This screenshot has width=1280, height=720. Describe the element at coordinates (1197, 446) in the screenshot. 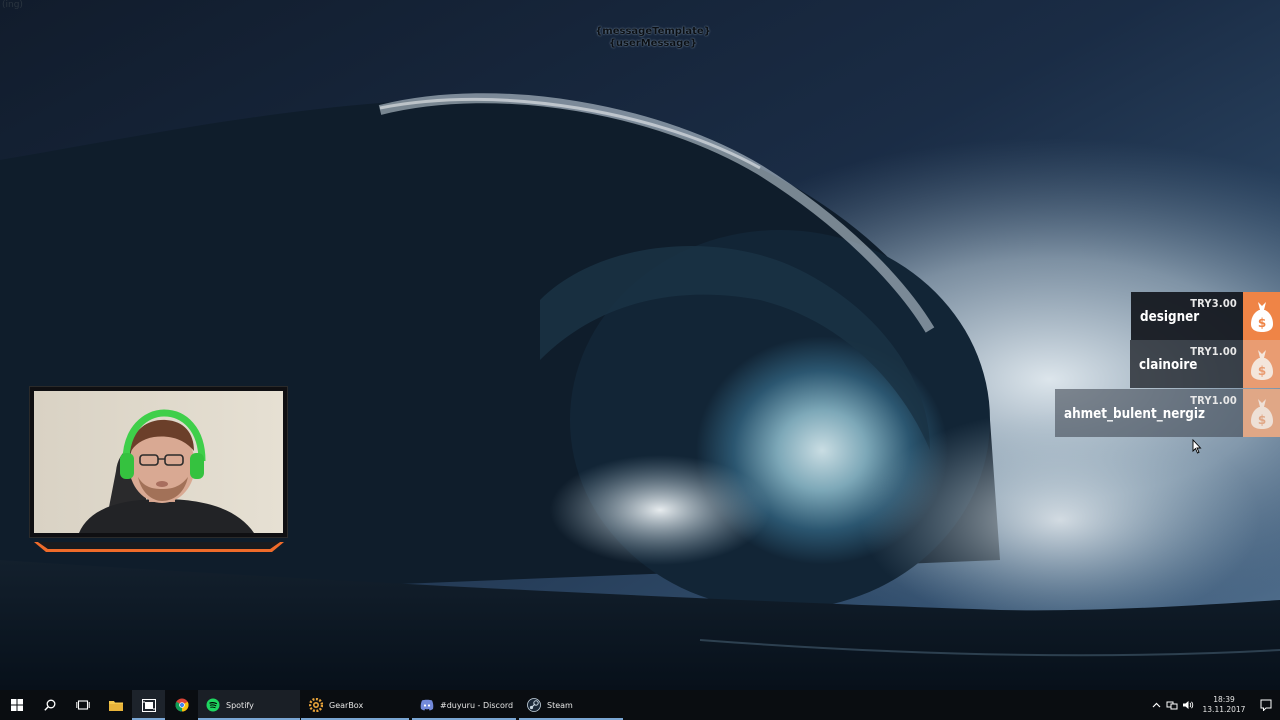

I see `mouse-cursor-icon` at that location.